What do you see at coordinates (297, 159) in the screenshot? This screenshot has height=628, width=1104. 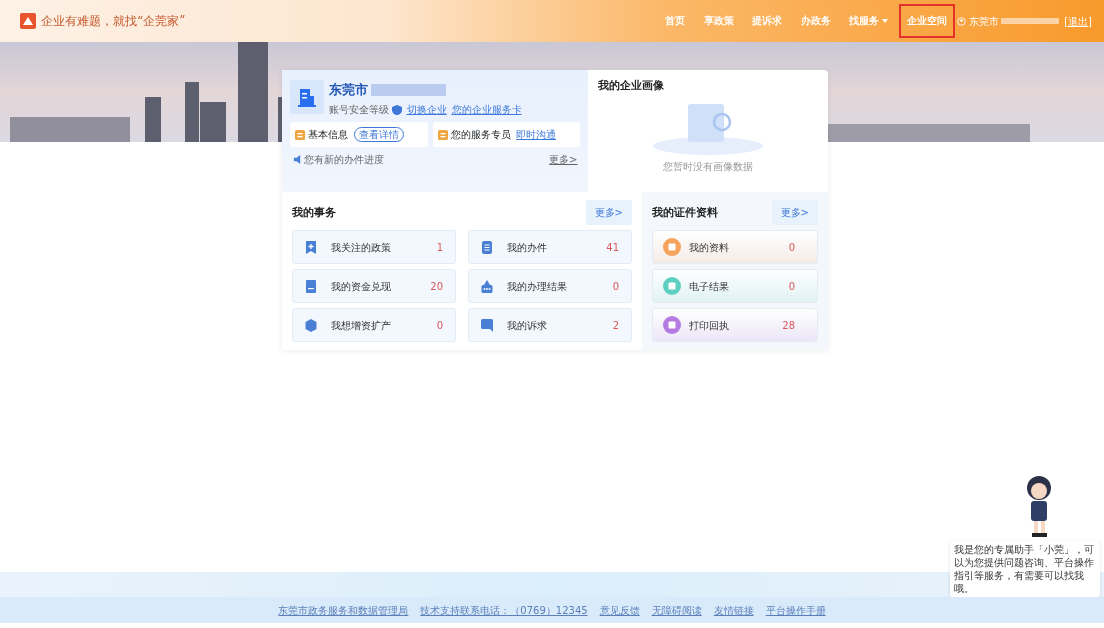 I see `speaker-icon` at bounding box center [297, 159].